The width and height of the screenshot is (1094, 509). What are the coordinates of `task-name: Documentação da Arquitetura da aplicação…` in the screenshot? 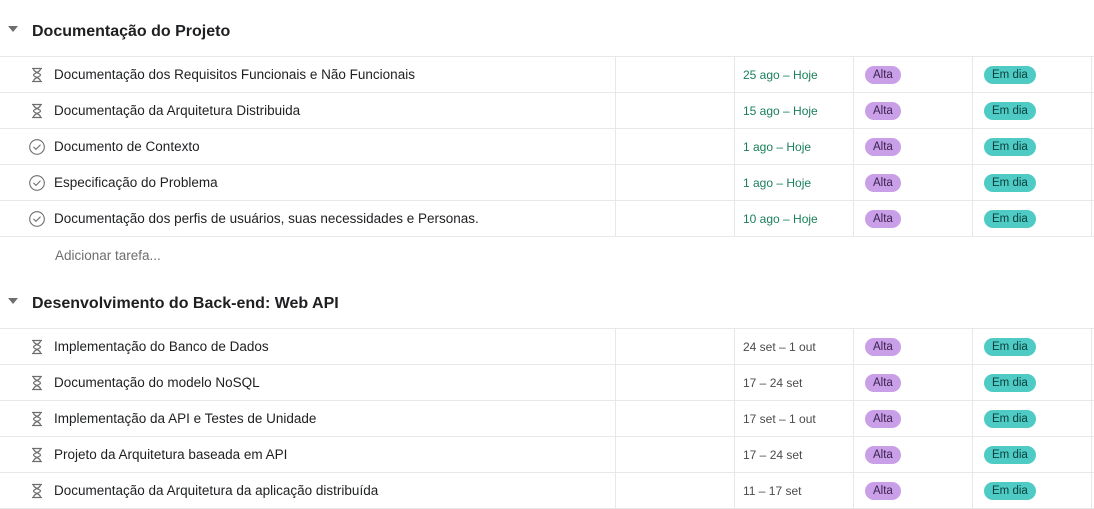 It's located at (216, 491).